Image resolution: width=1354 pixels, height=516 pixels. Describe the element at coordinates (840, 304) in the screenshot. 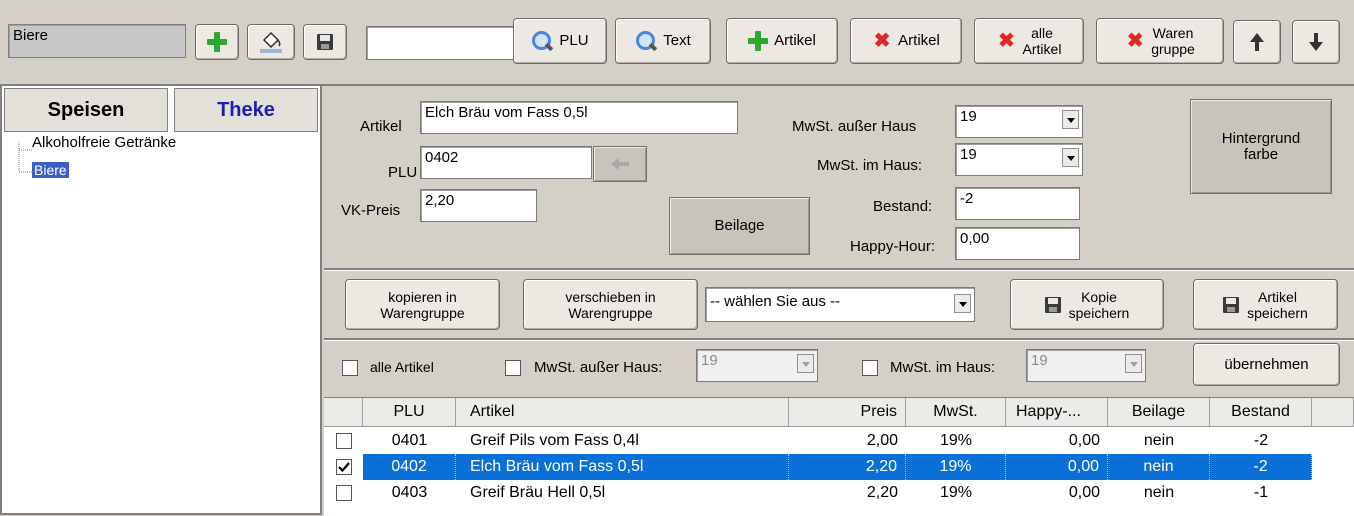

I see `target-group-select: -- wählen Sie aus --` at that location.